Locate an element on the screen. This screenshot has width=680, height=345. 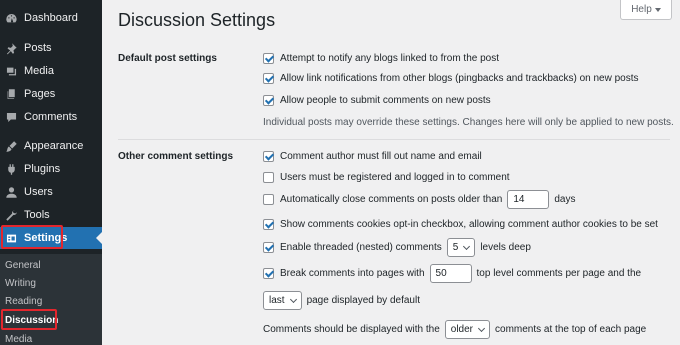
allow-comments-checkbox is located at coordinates (268, 100).